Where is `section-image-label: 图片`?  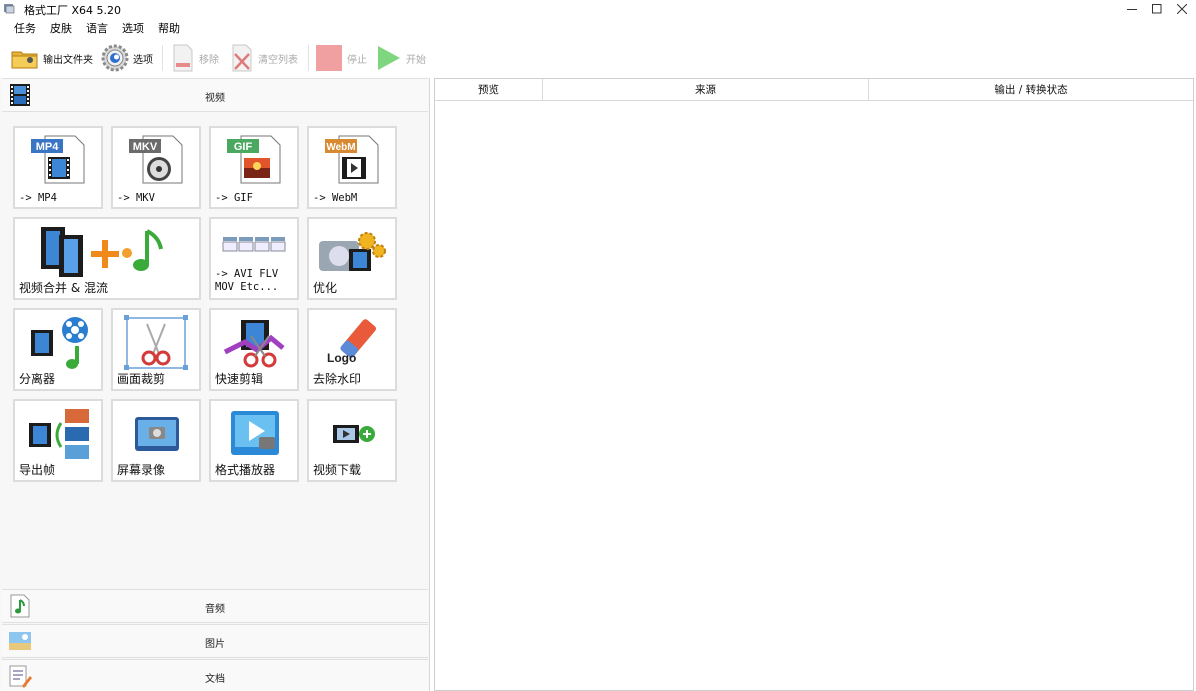
section-image-label: 图片 is located at coordinates (215, 644).